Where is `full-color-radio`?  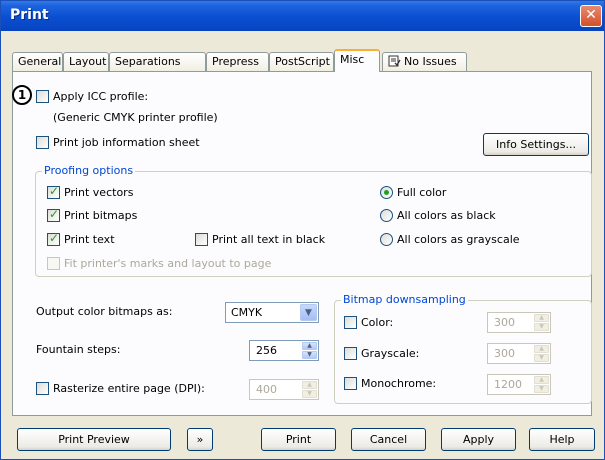 full-color-radio is located at coordinates (386, 192).